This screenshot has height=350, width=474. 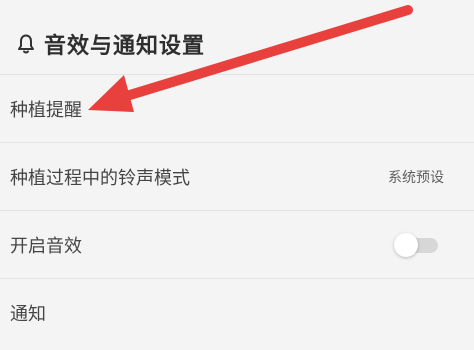 I want to click on section-title: 音效与通知设置, so click(x=125, y=46).